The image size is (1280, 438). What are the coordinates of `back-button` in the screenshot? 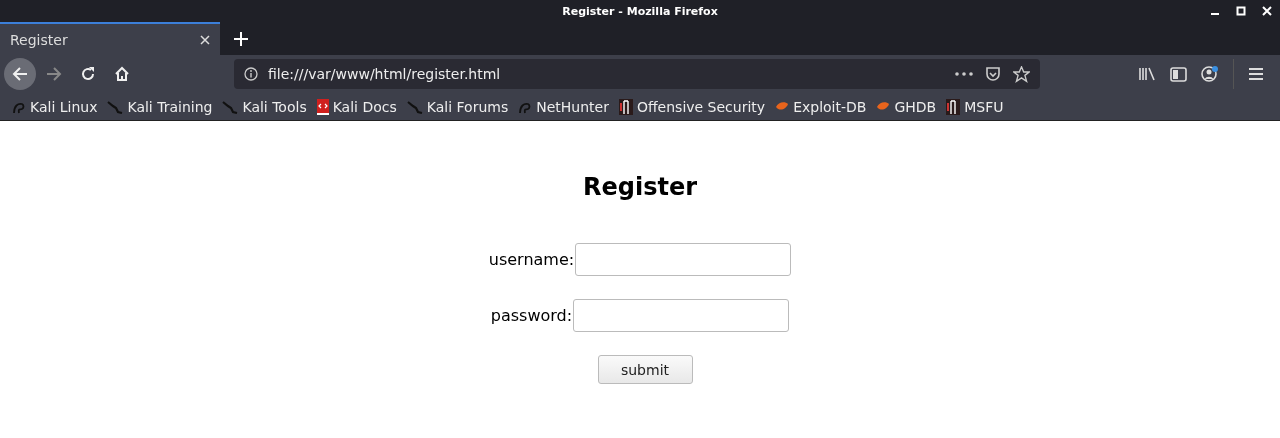 It's located at (20, 74).